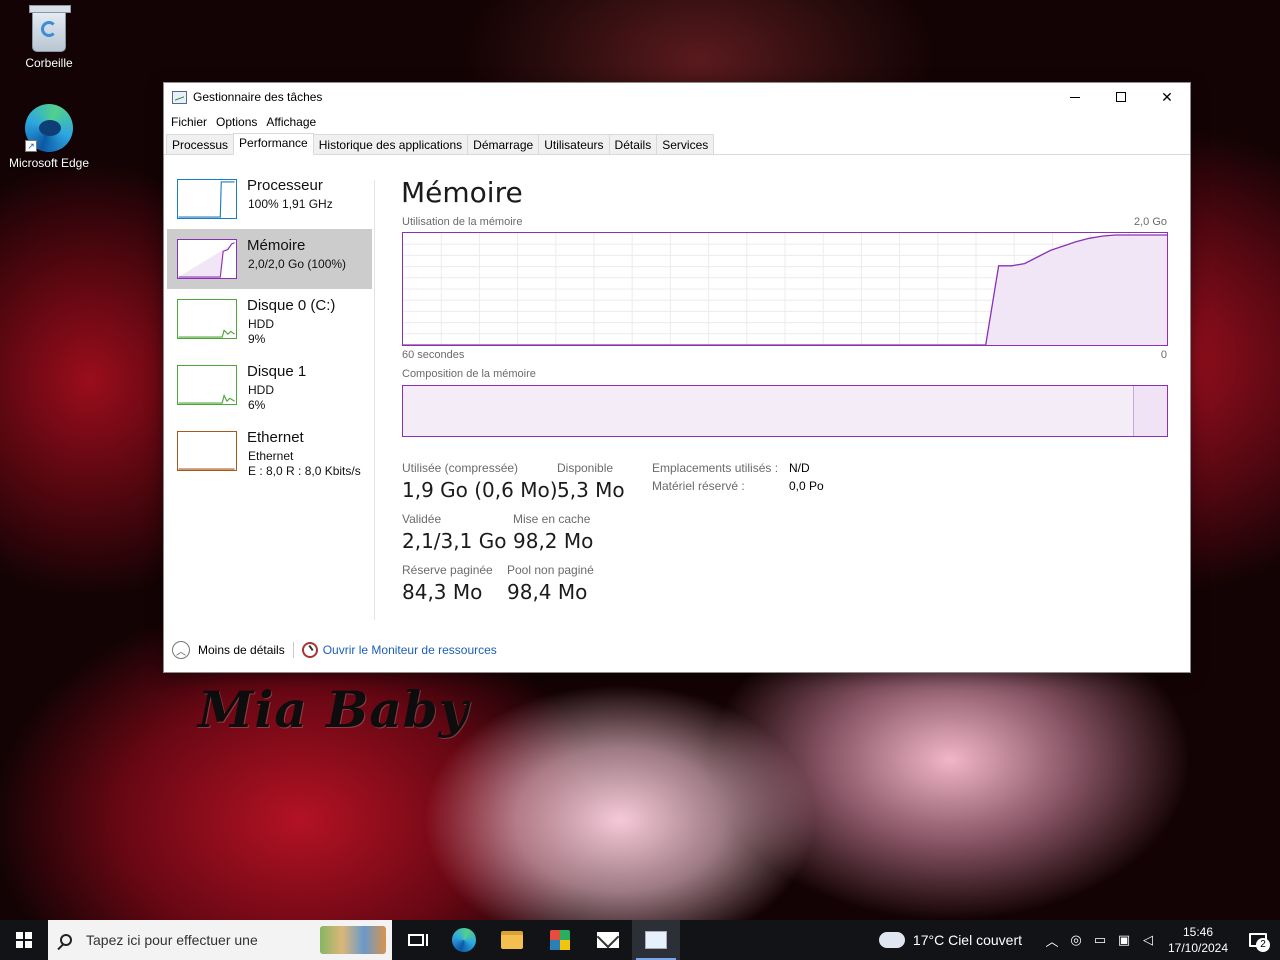 Image resolution: width=1280 pixels, height=960 pixels. What do you see at coordinates (574, 144) in the screenshot?
I see `tab-utilisateurs: Utilisateurs` at bounding box center [574, 144].